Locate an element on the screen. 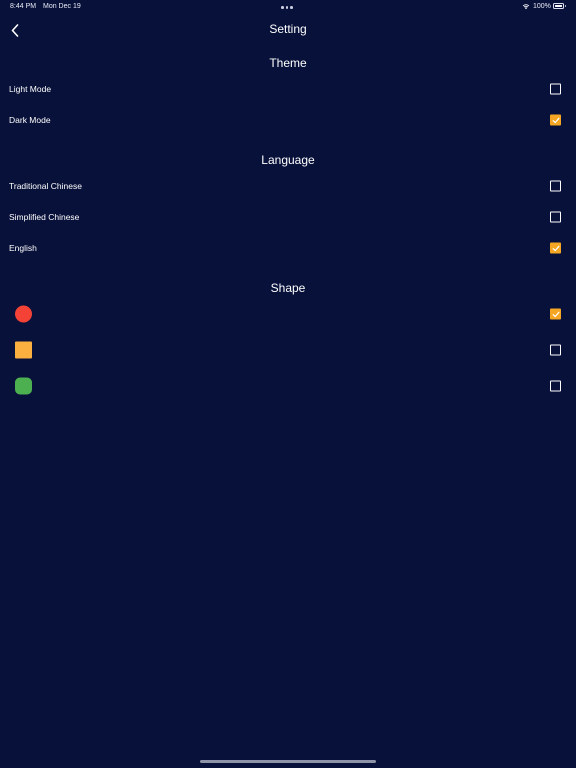 Image resolution: width=576 pixels, height=768 pixels. theme-option-dark-mode: Dark Mode is located at coordinates (288, 119).